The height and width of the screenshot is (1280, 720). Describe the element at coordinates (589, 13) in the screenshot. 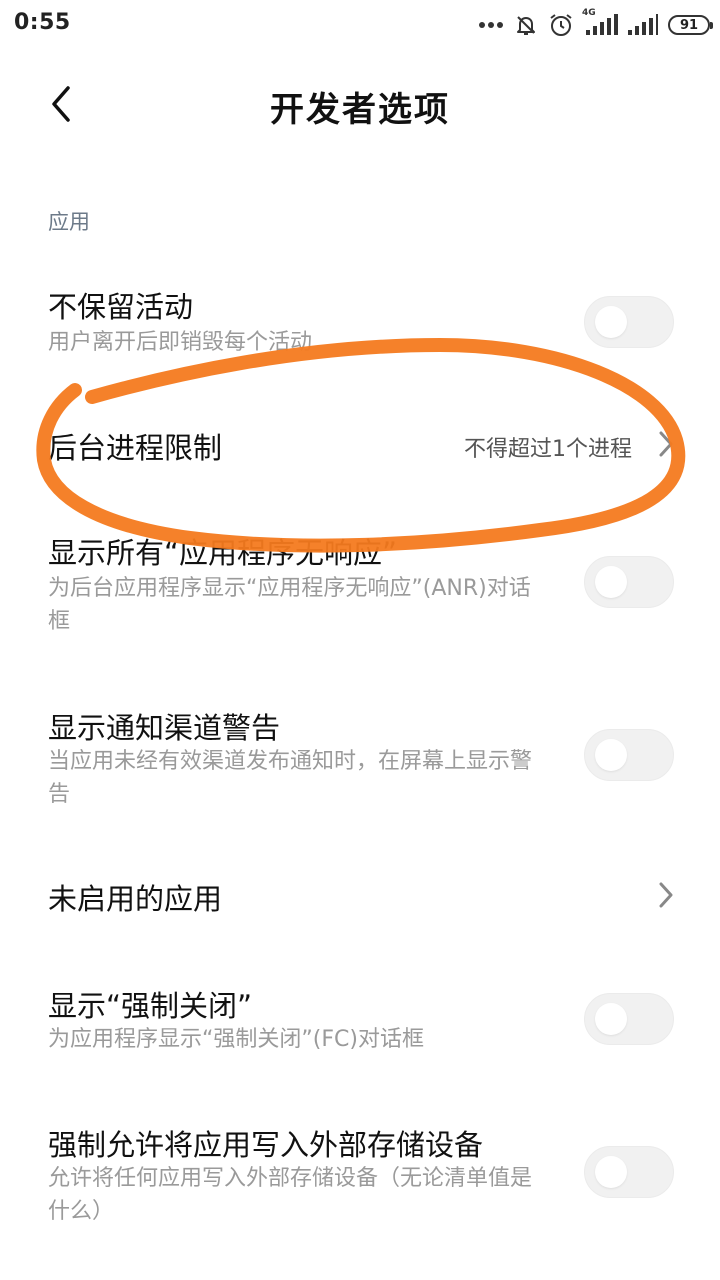

I see `network-type-label: 4G` at that location.